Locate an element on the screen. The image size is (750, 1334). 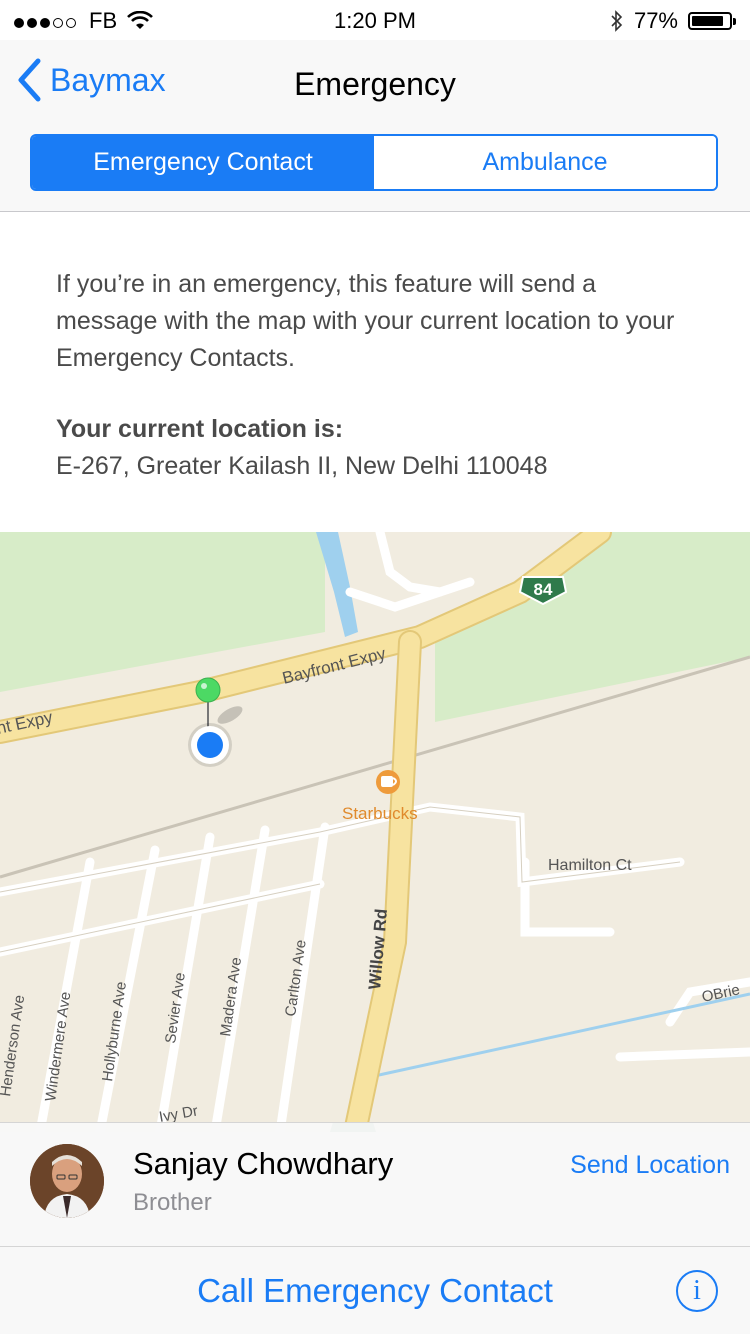
highway-shield-number: 84 is located at coordinates (543, 589).